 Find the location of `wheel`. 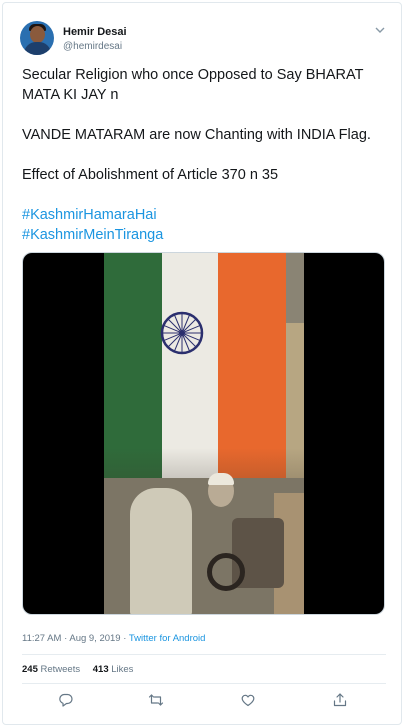

wheel is located at coordinates (226, 572).